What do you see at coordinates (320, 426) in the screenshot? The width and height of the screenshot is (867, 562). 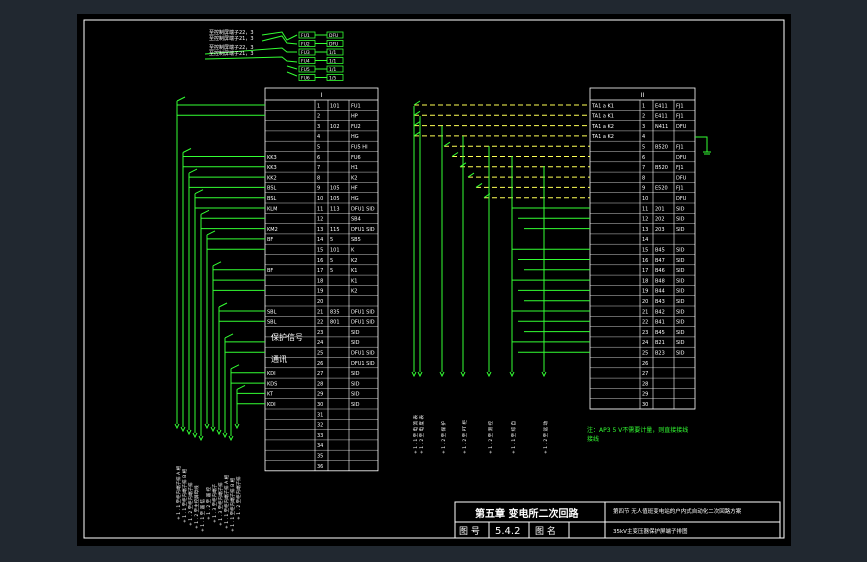 I see `terminal-number: 32` at bounding box center [320, 426].